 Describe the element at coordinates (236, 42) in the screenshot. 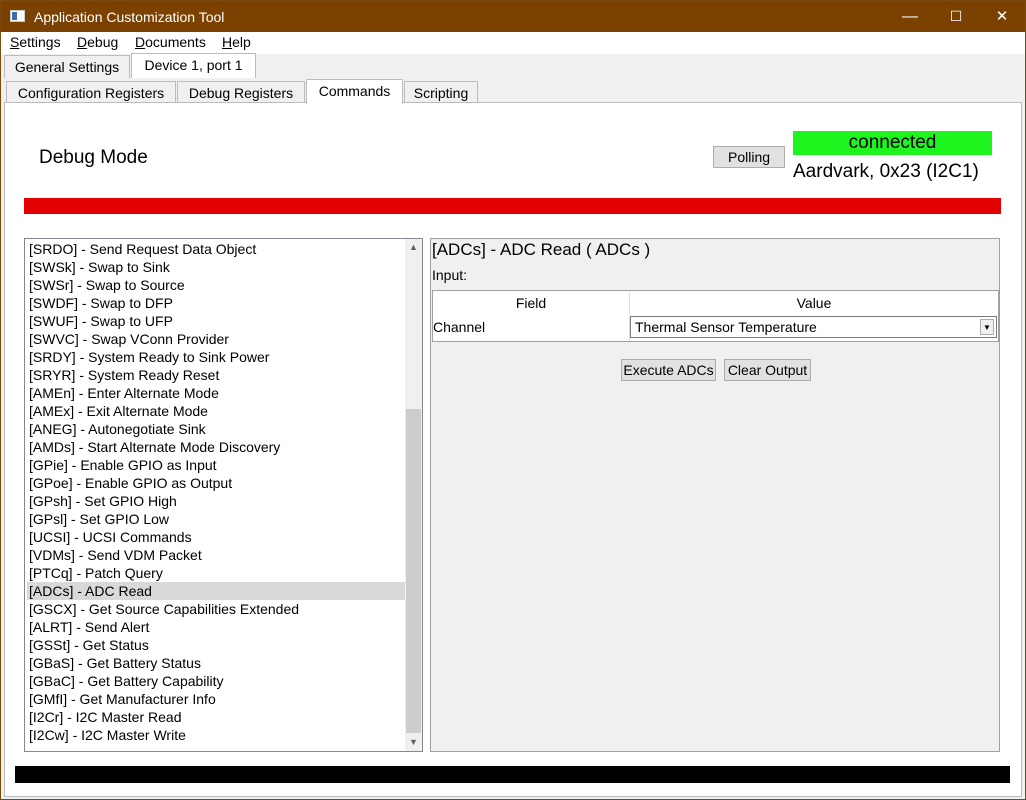

I see `menu-help: Help` at that location.